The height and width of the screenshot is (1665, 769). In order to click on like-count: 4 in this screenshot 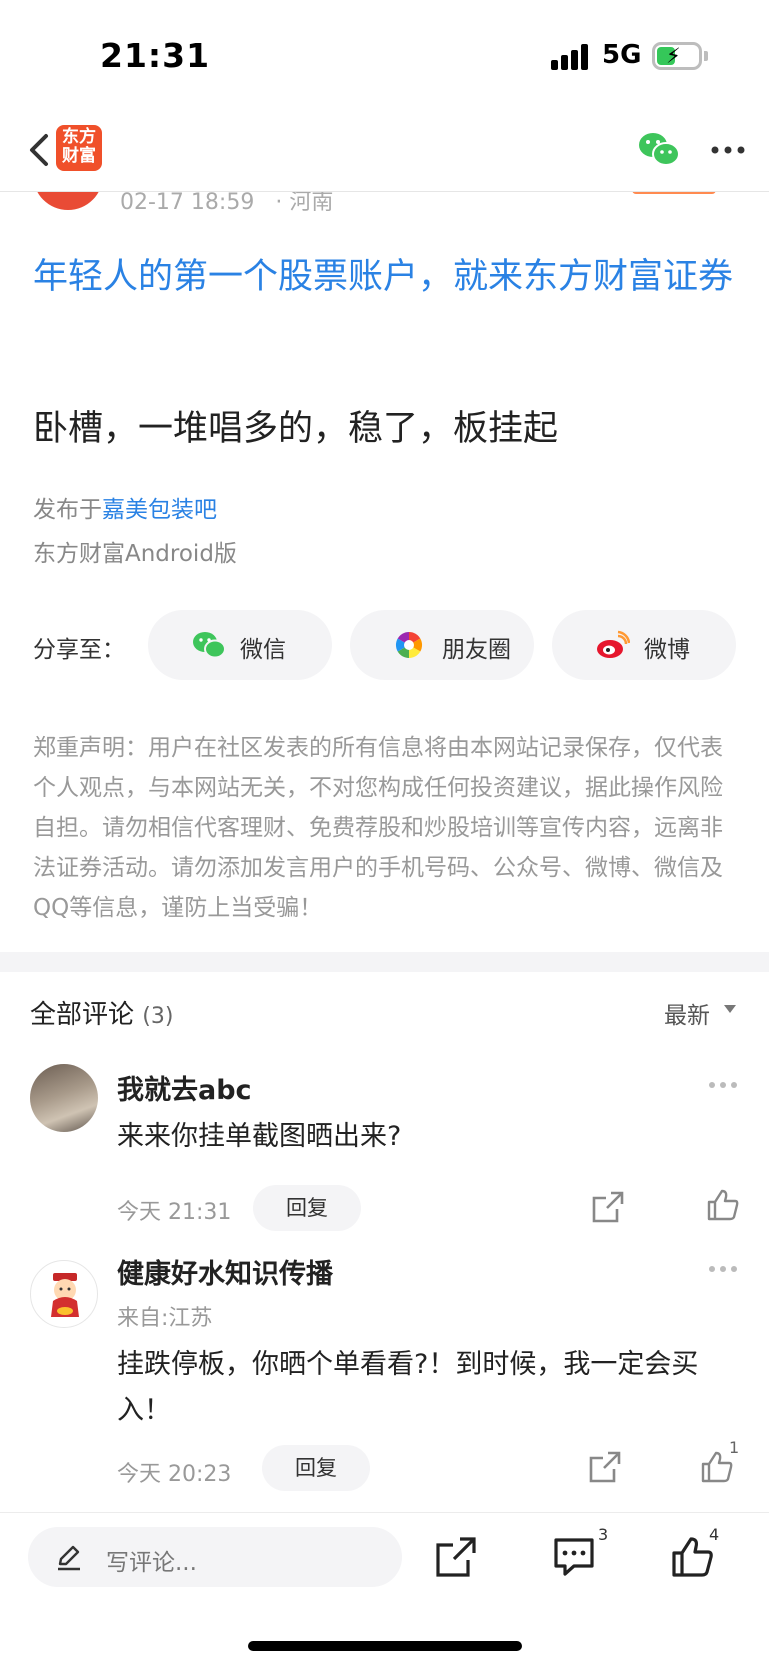, I will do `click(714, 1534)`.